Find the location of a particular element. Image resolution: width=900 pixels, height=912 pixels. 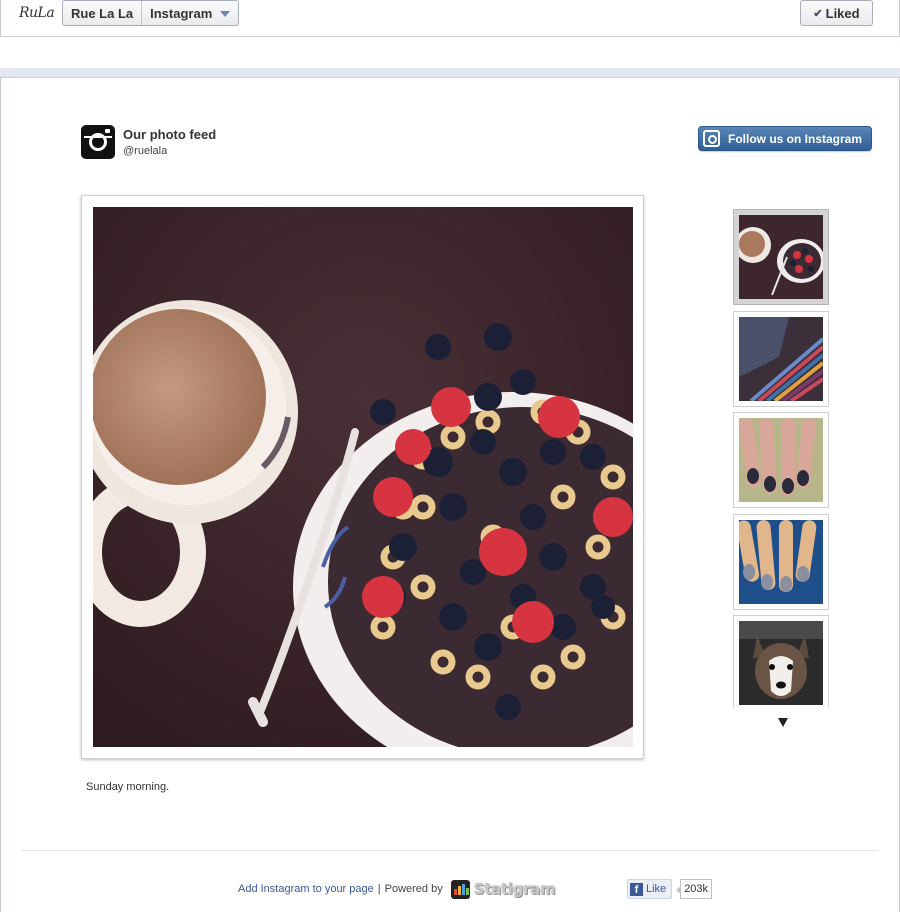

instagram-logo-icon is located at coordinates (98, 142).